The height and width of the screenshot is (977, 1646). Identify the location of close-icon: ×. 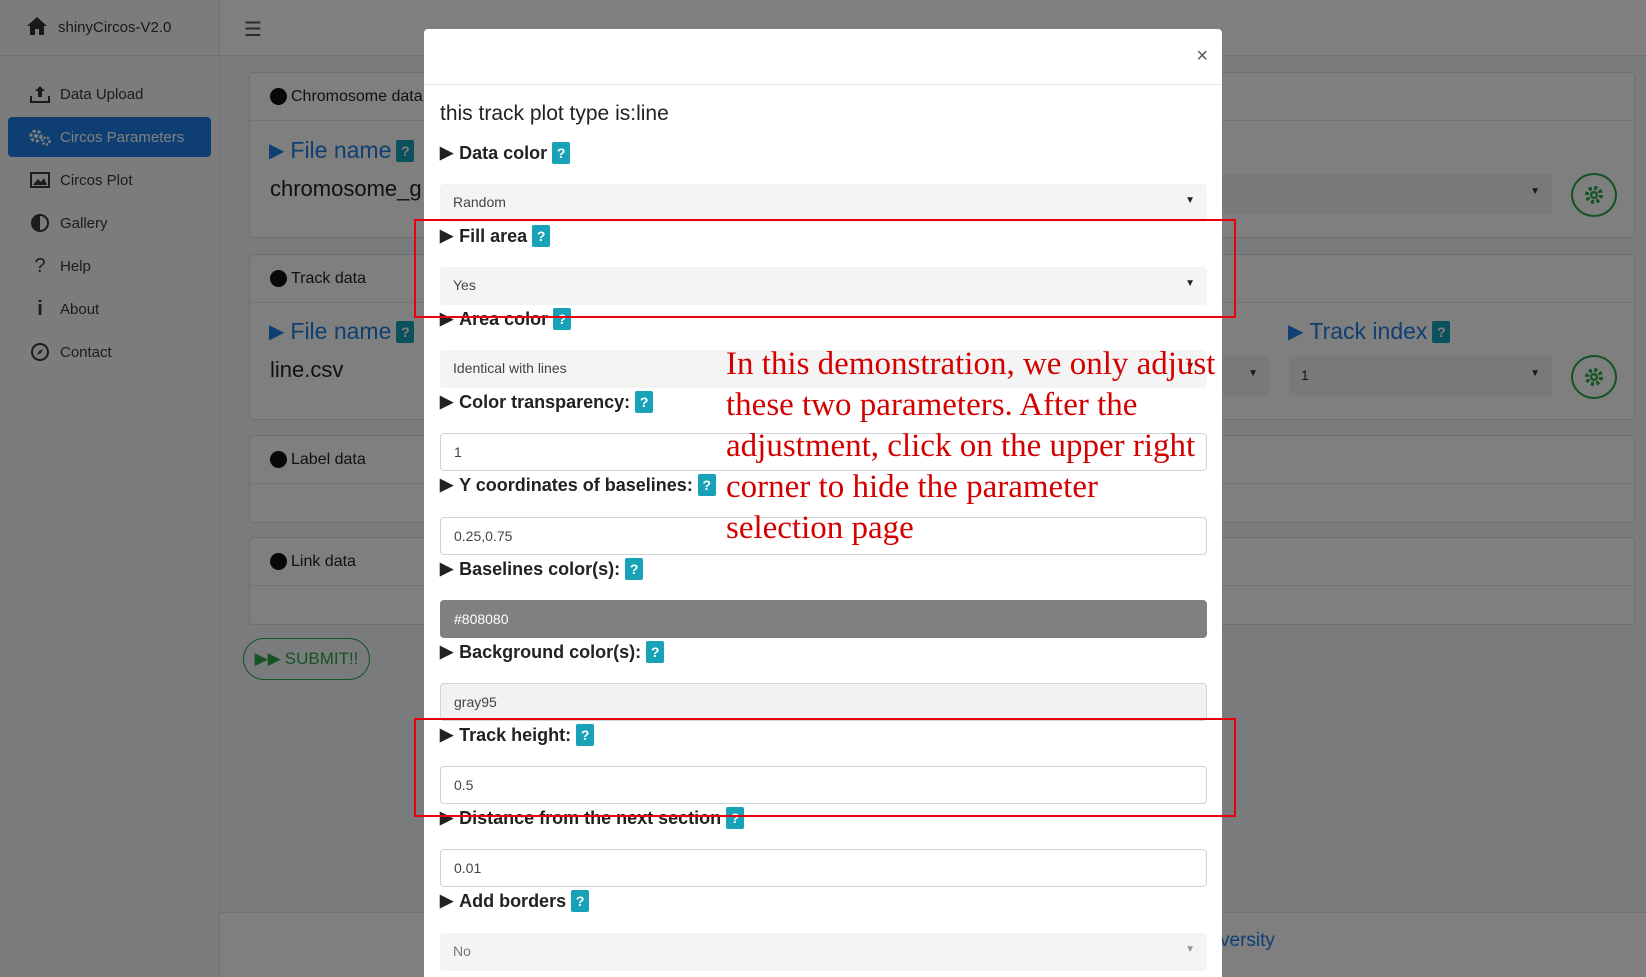
(1202, 56).